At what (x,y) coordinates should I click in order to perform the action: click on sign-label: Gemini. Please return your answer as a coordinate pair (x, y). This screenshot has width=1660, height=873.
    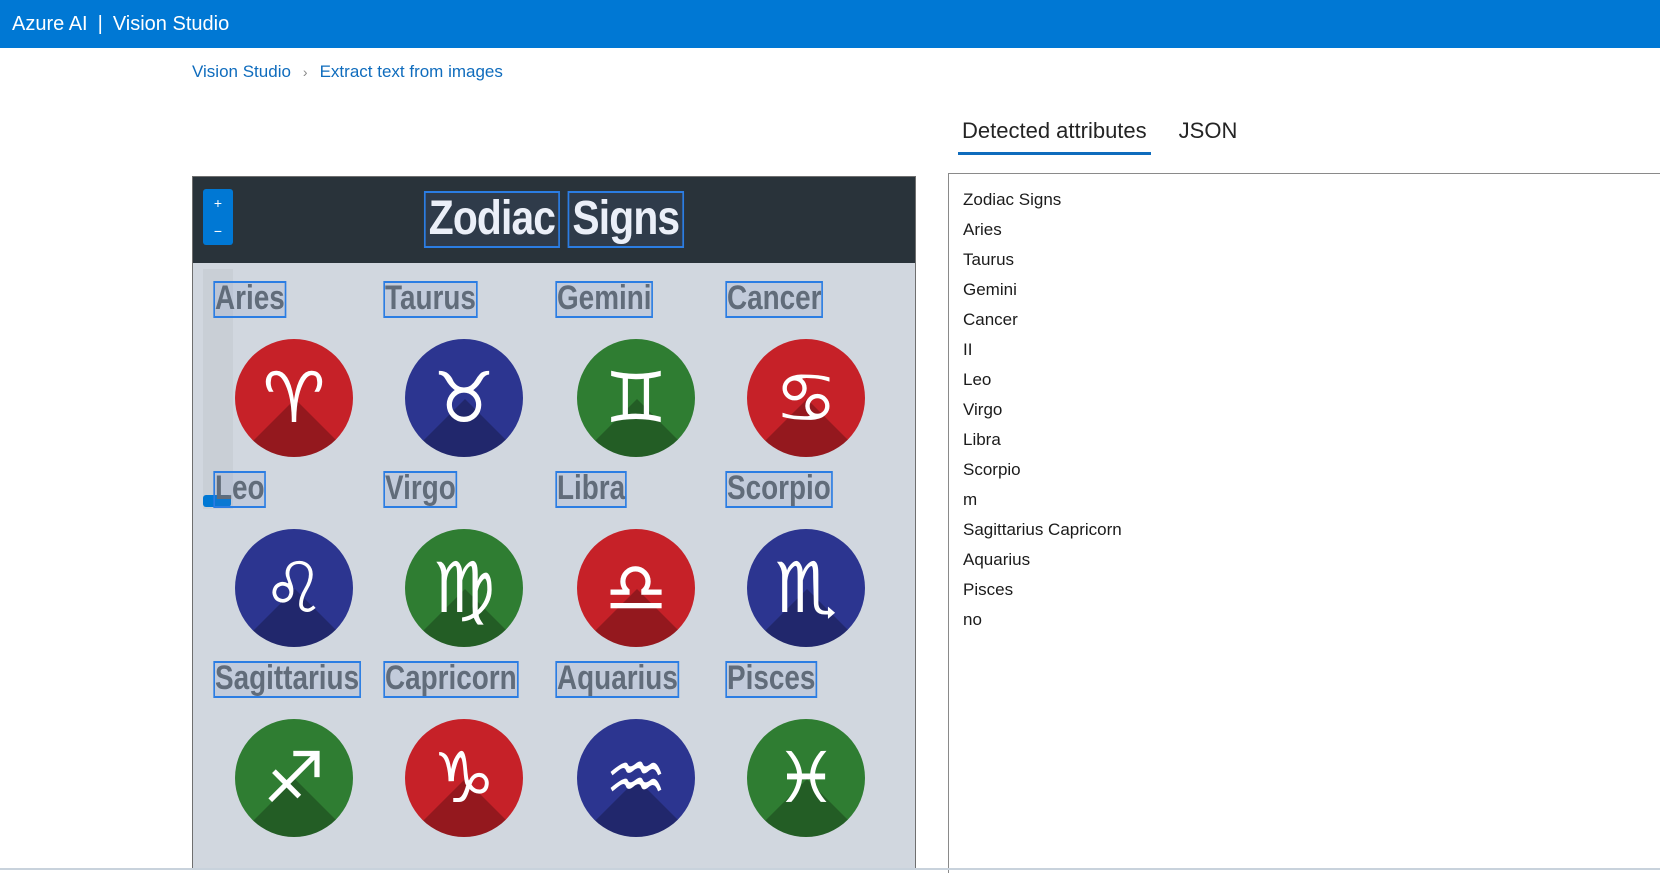
    Looking at the image, I should click on (604, 298).